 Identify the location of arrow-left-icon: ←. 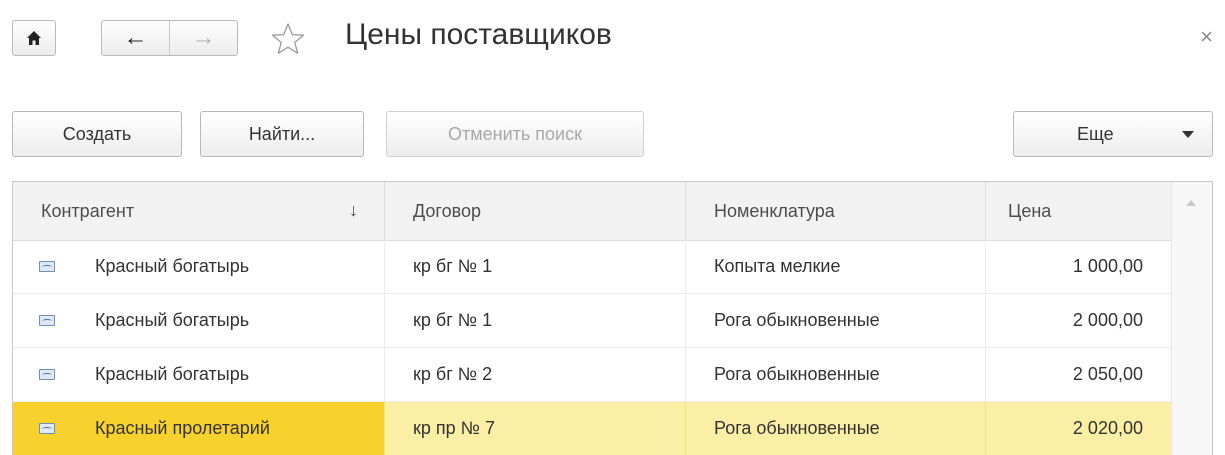
(135, 37).